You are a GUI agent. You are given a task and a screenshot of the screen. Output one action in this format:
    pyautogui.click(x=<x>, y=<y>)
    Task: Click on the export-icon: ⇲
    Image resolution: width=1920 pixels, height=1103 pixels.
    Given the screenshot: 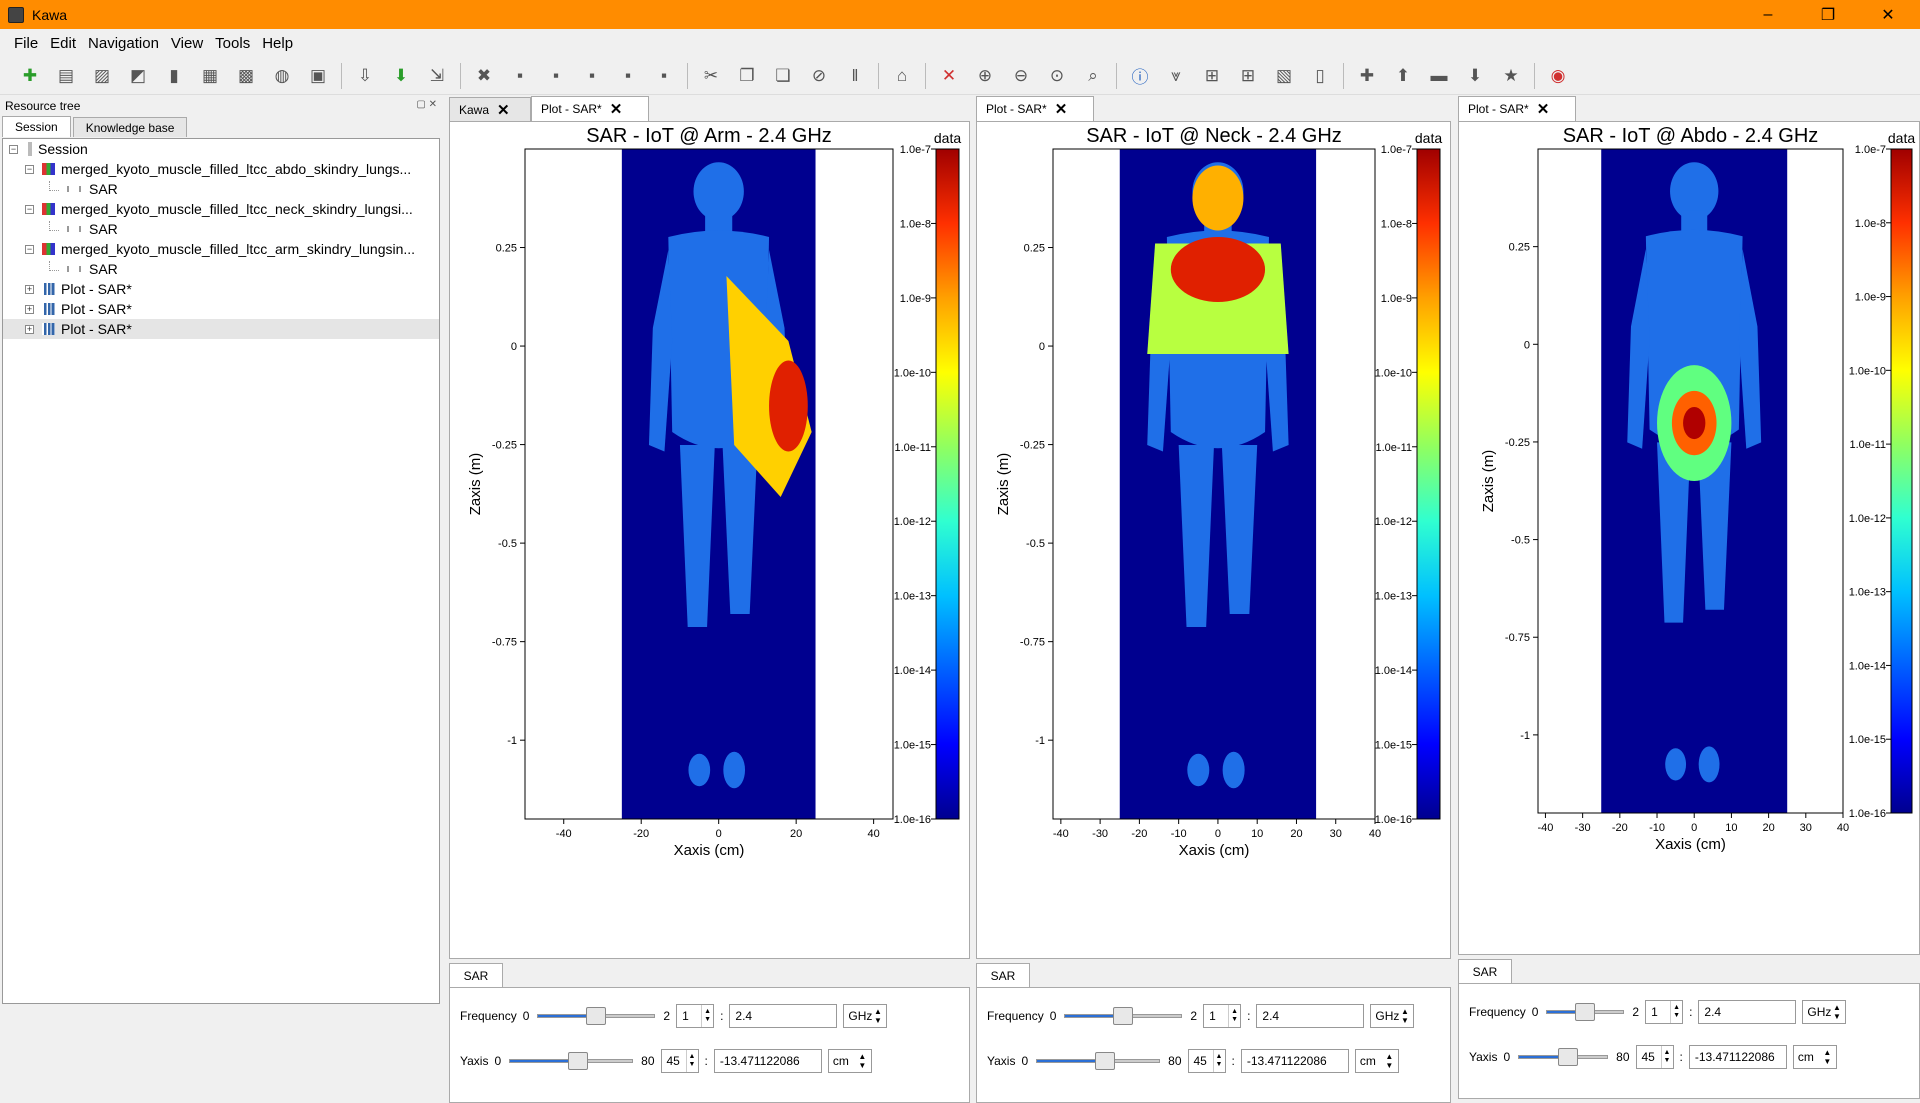 What is the action you would take?
    pyautogui.click(x=437, y=76)
    